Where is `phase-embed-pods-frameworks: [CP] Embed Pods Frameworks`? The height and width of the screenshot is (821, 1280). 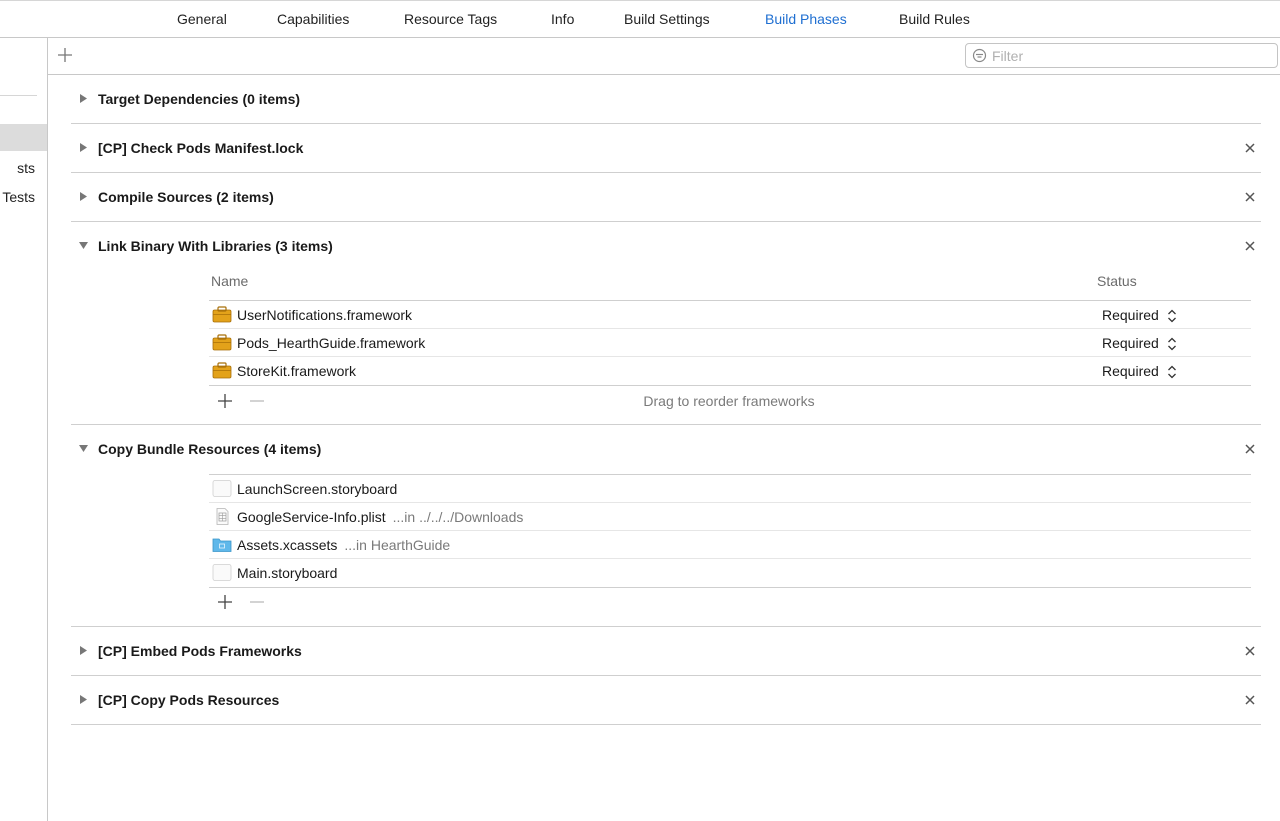 phase-embed-pods-frameworks: [CP] Embed Pods Frameworks is located at coordinates (666, 651).